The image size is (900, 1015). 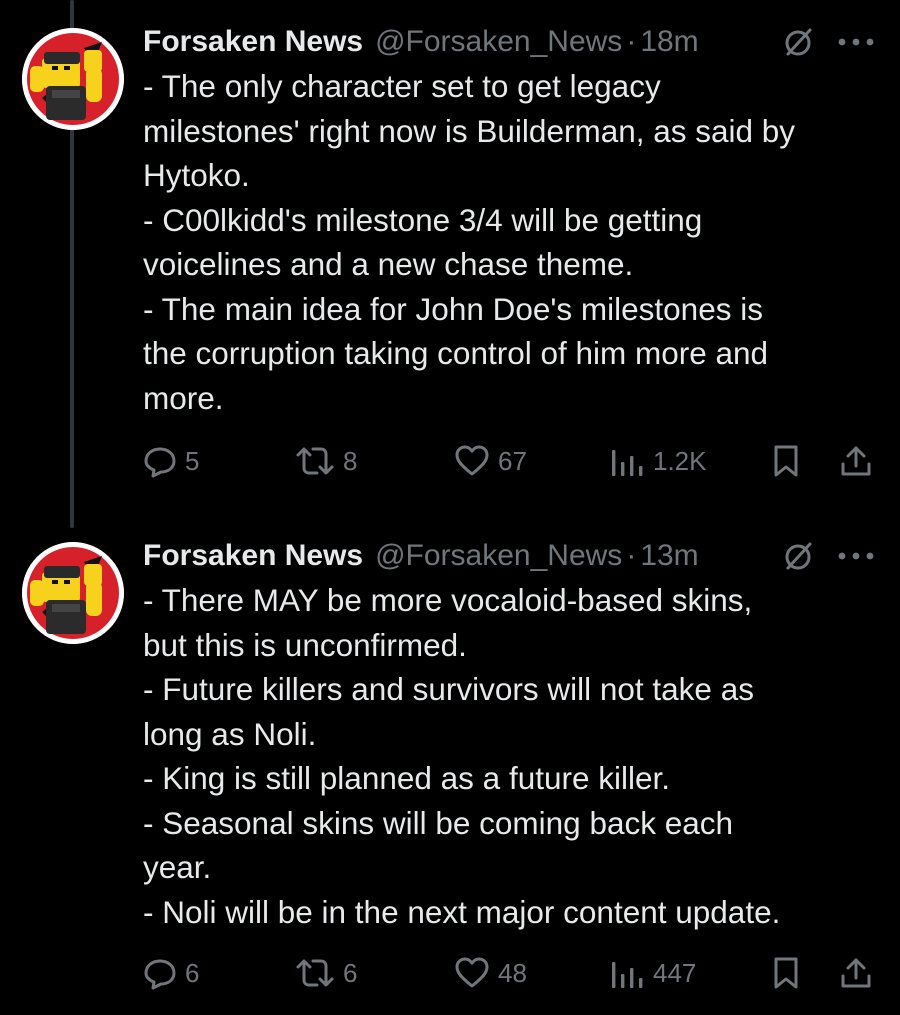 I want to click on tweet-text-line: - The only character set to get legacy, so click(x=402, y=86).